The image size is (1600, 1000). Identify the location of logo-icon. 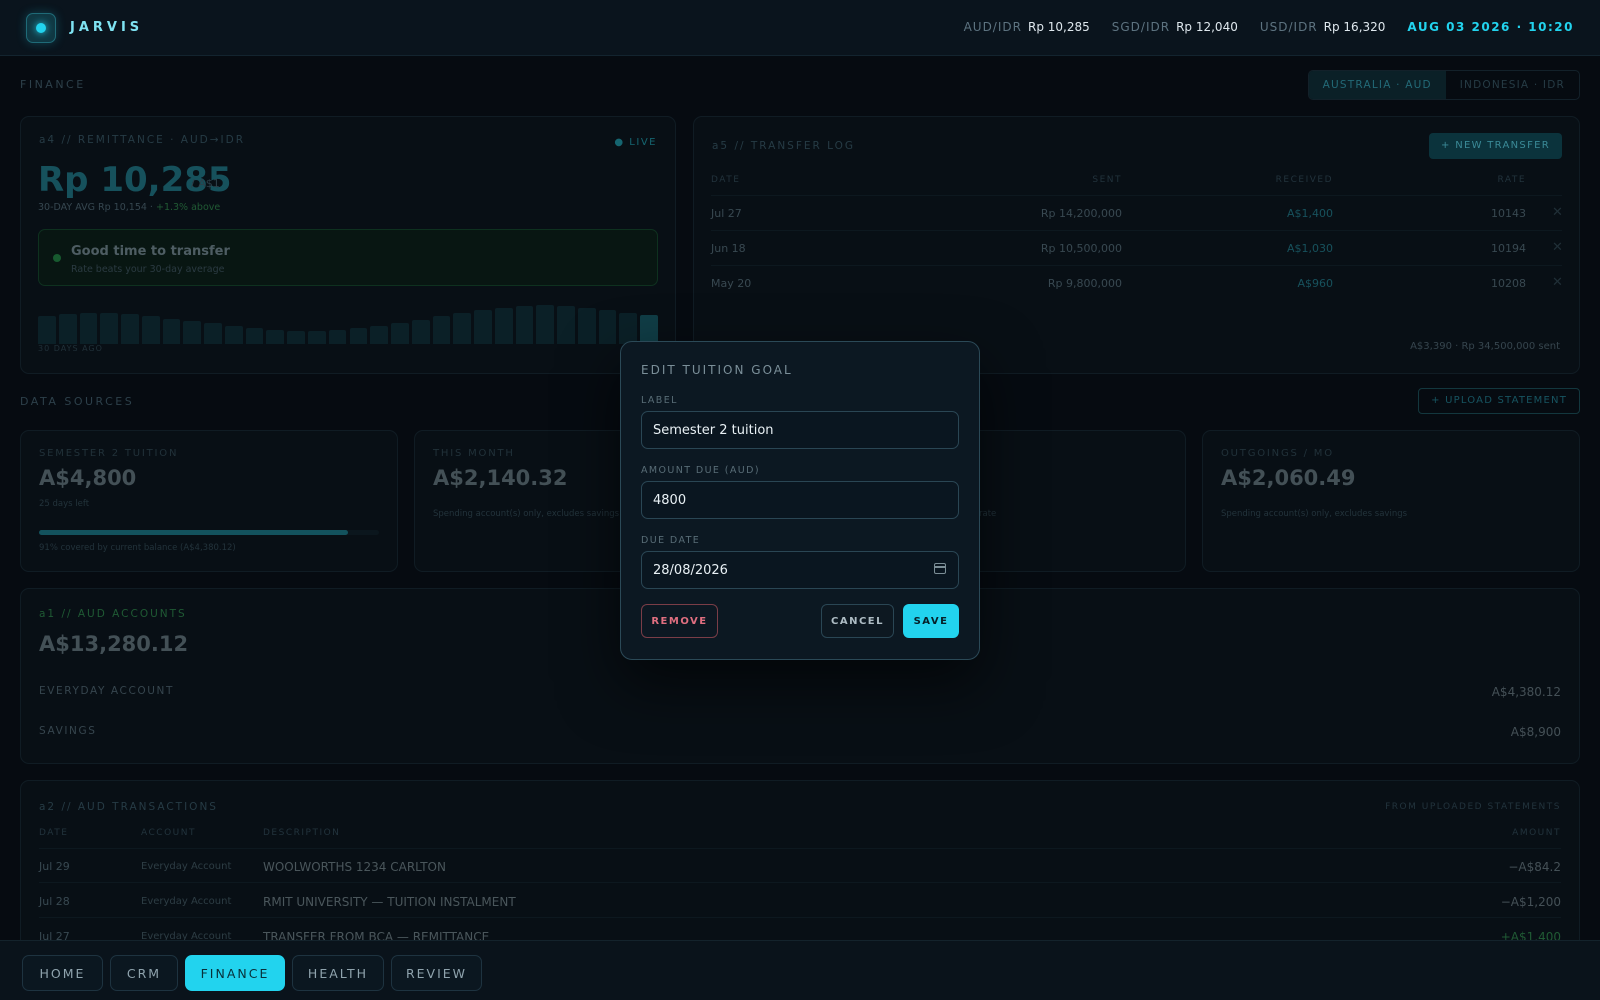
(41, 28).